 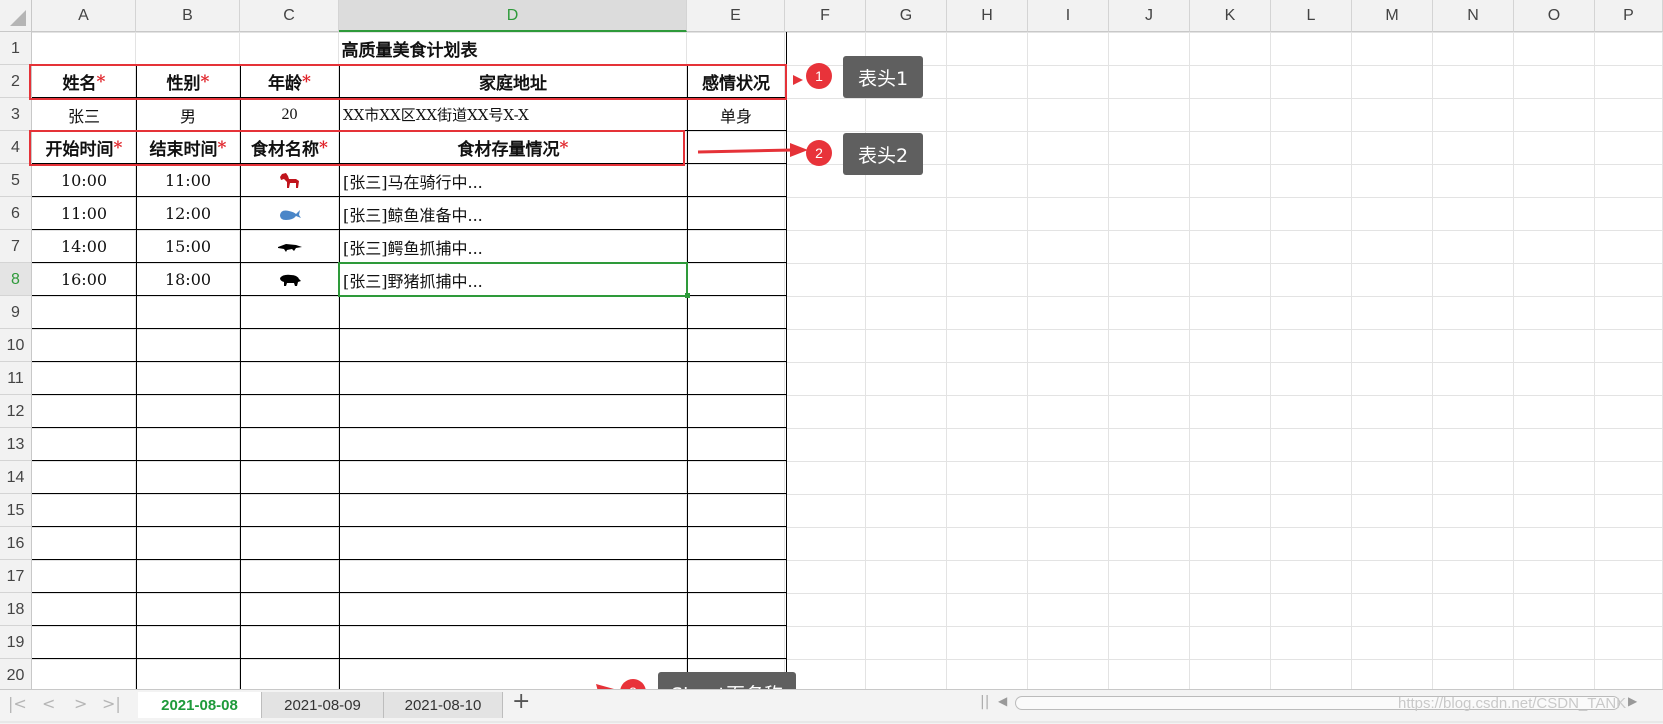 What do you see at coordinates (17, 703) in the screenshot?
I see `first-sheet-icon: |<` at bounding box center [17, 703].